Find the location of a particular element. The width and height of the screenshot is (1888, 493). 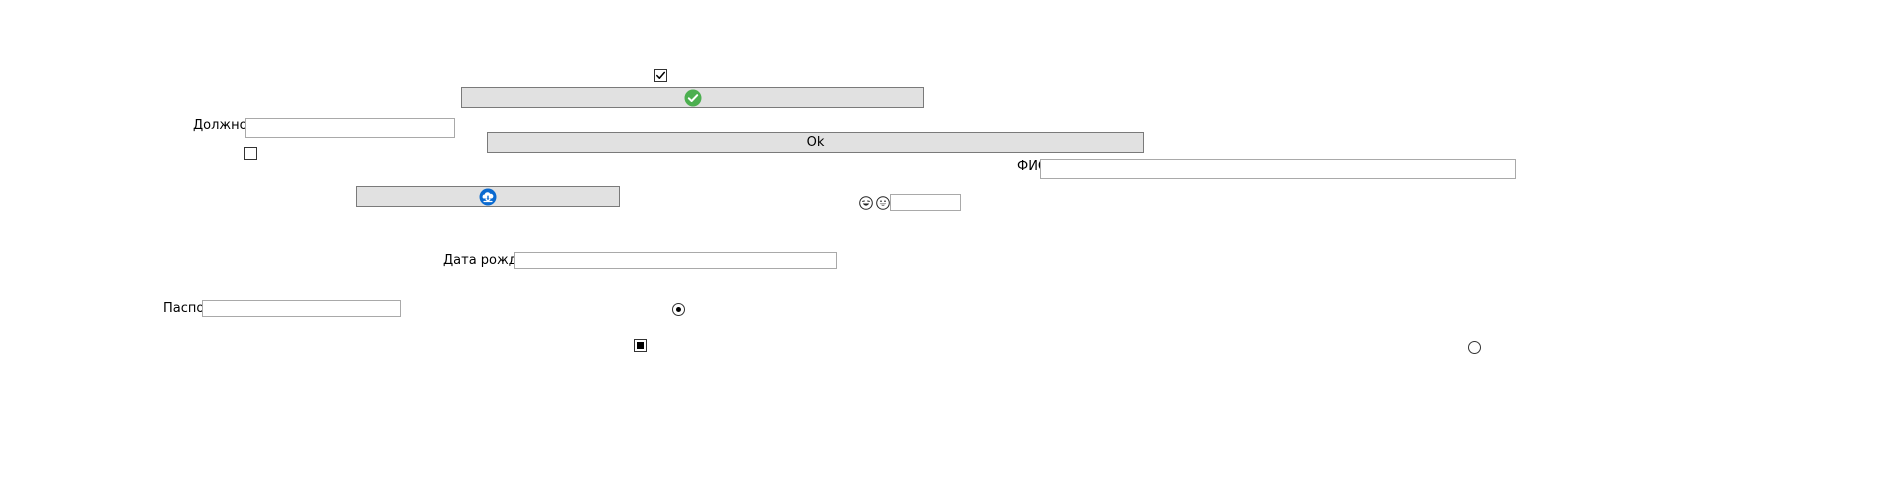

indeterminate-mark is located at coordinates (640, 345).